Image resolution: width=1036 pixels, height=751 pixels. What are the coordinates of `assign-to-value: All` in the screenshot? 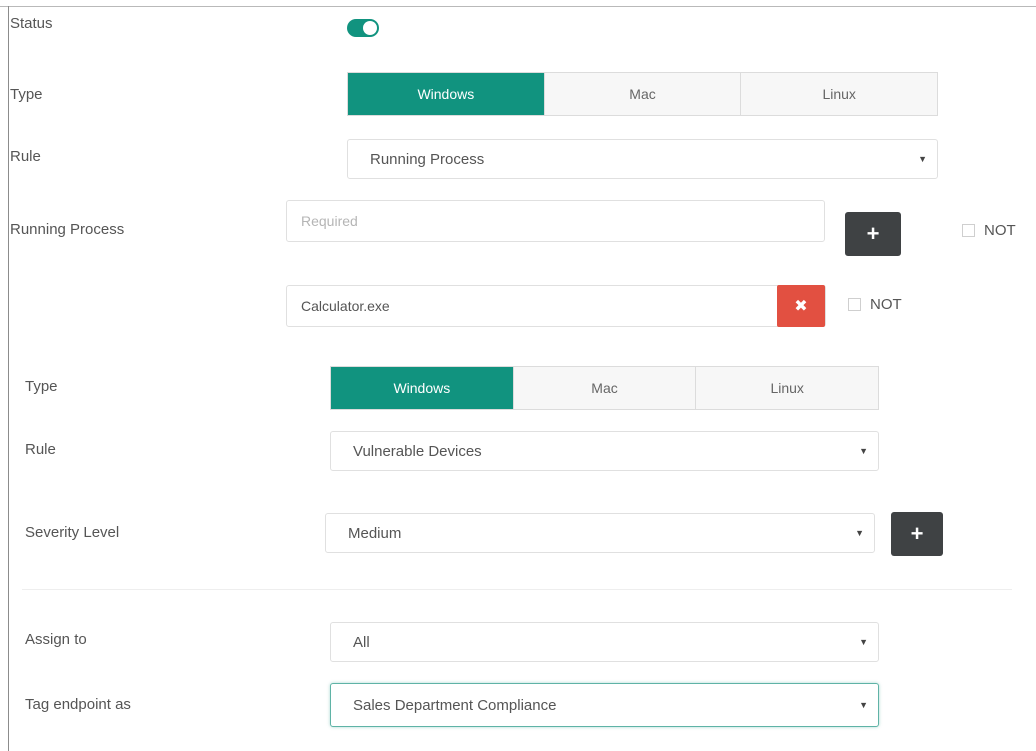 It's located at (361, 642).